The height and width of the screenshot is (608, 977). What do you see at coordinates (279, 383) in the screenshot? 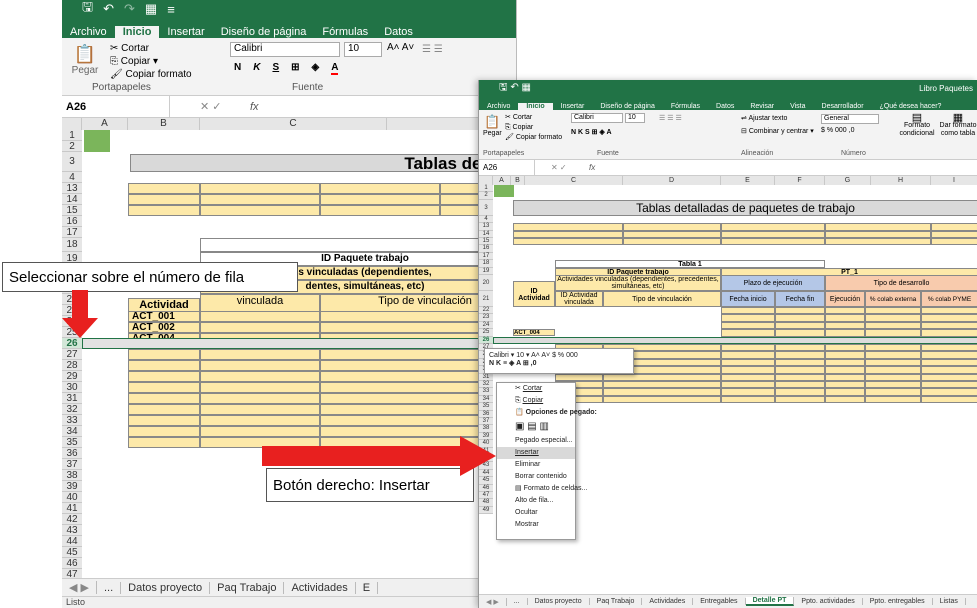
I see `annotation-arrows` at bounding box center [279, 383].